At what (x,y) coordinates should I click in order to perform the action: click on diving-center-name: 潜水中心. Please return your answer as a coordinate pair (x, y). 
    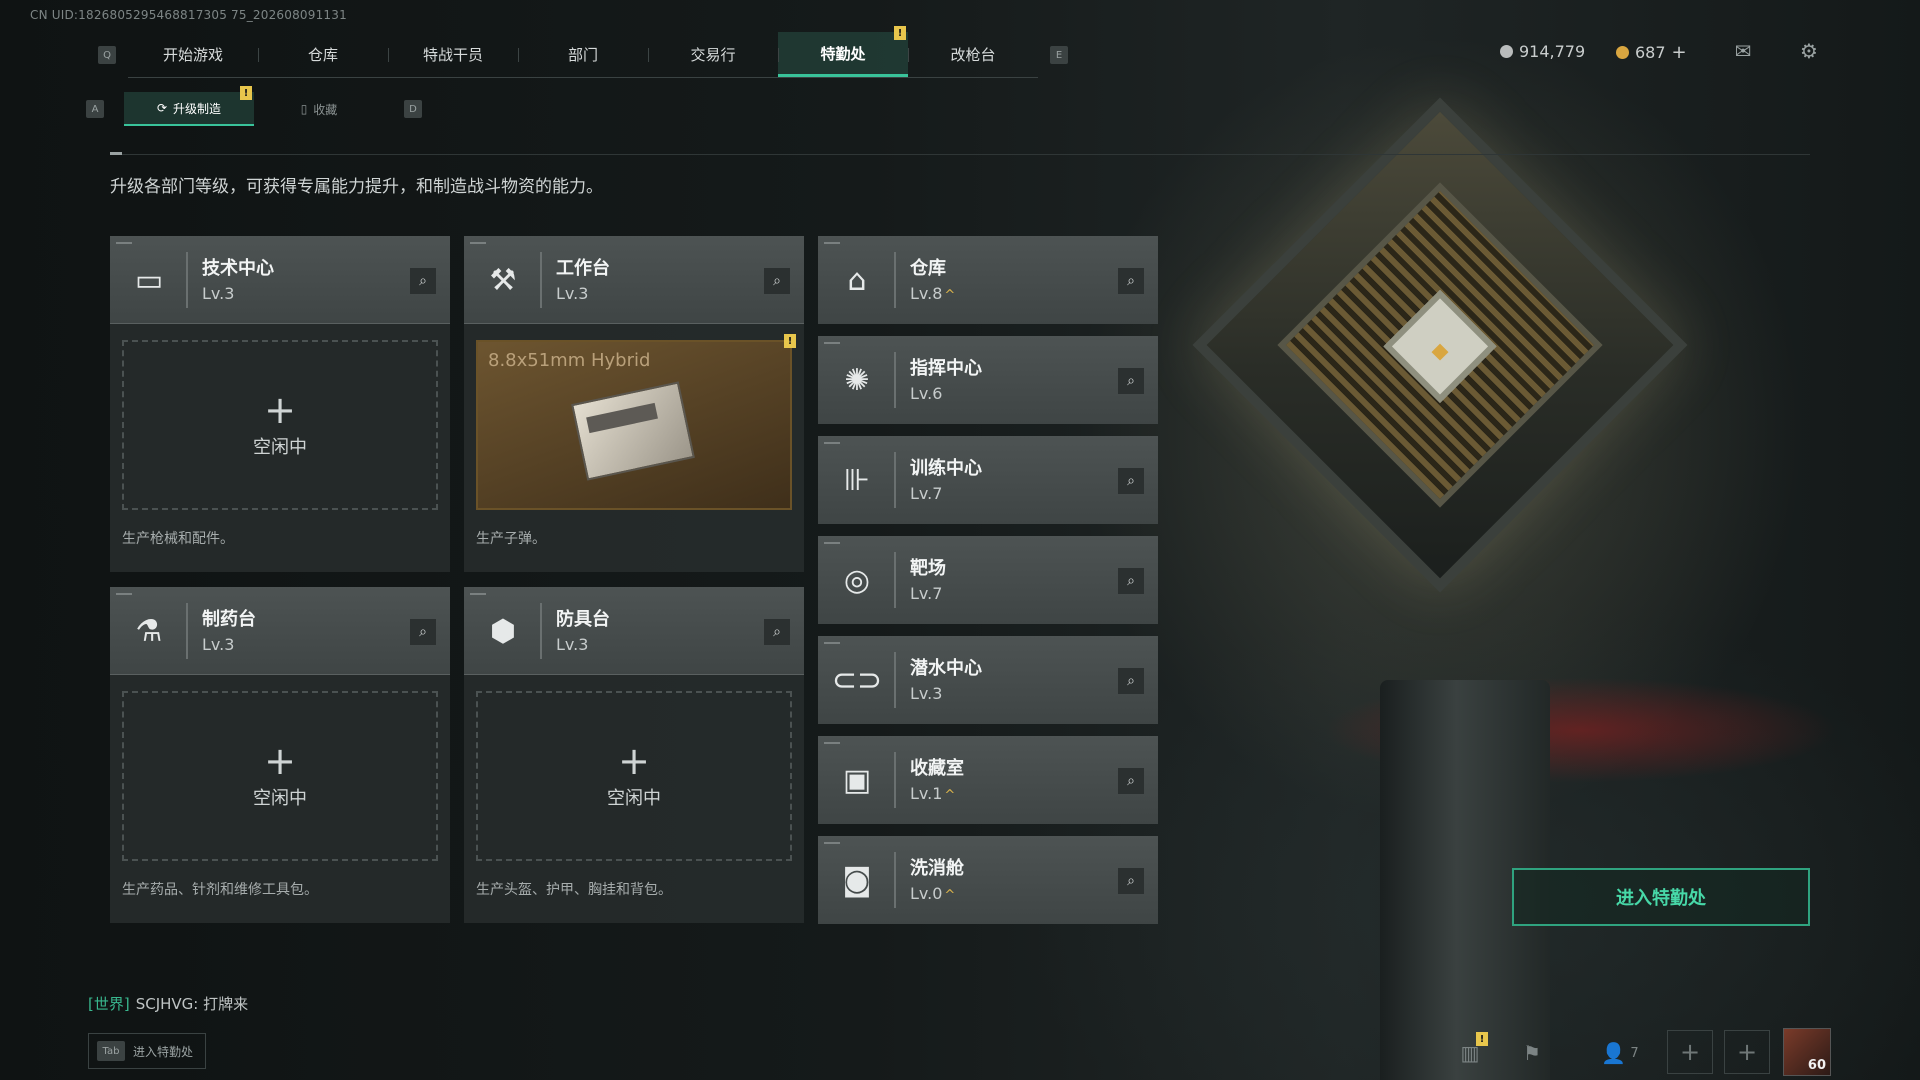
    Looking at the image, I should click on (946, 668).